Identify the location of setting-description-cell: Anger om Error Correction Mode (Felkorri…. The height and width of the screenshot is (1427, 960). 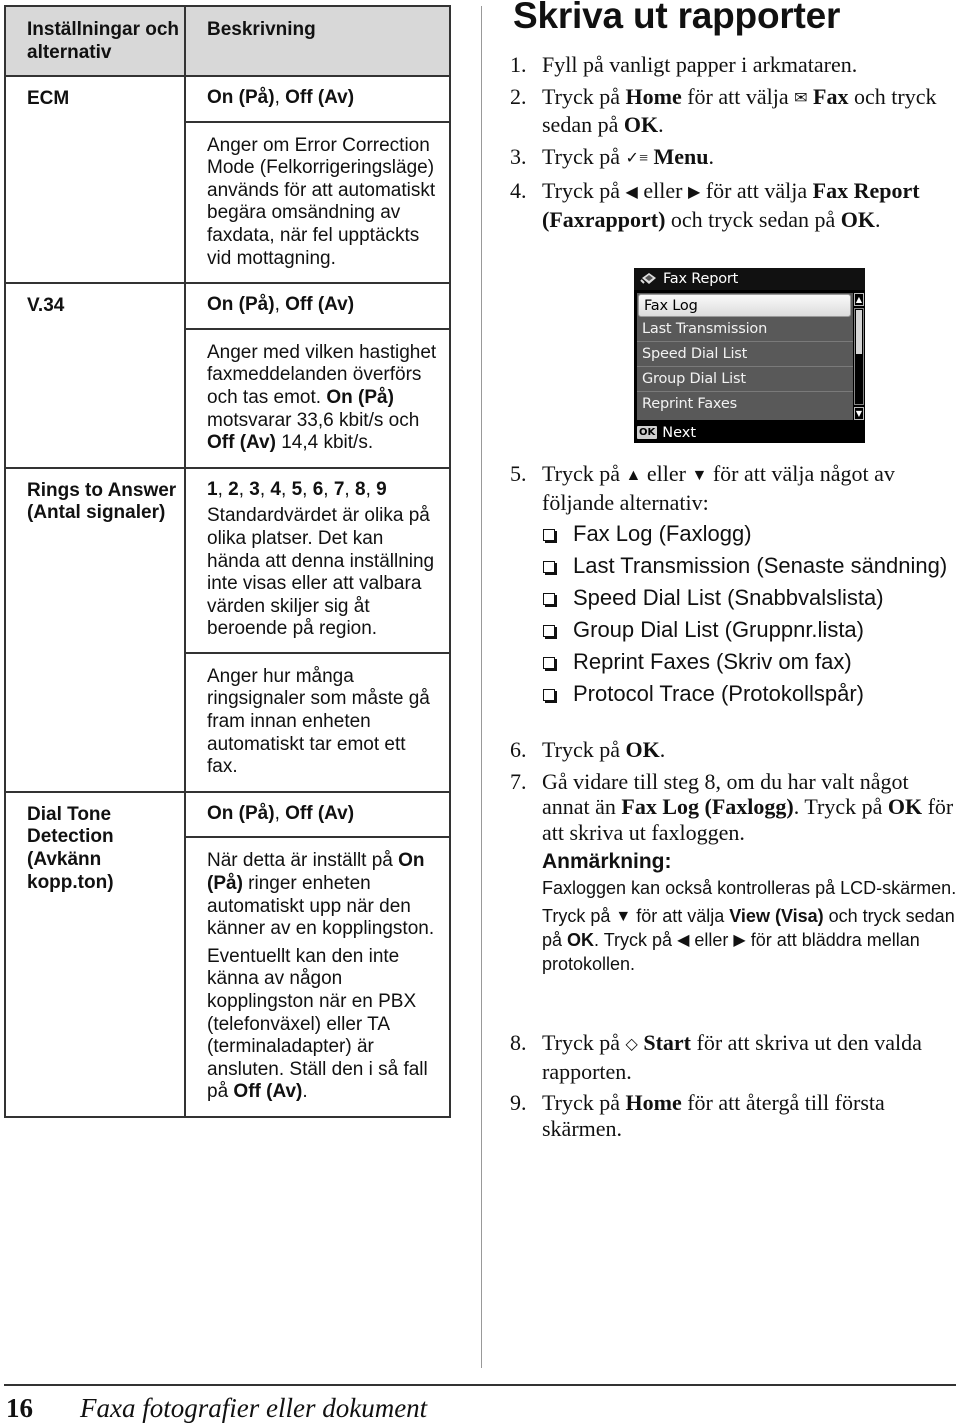
(317, 202).